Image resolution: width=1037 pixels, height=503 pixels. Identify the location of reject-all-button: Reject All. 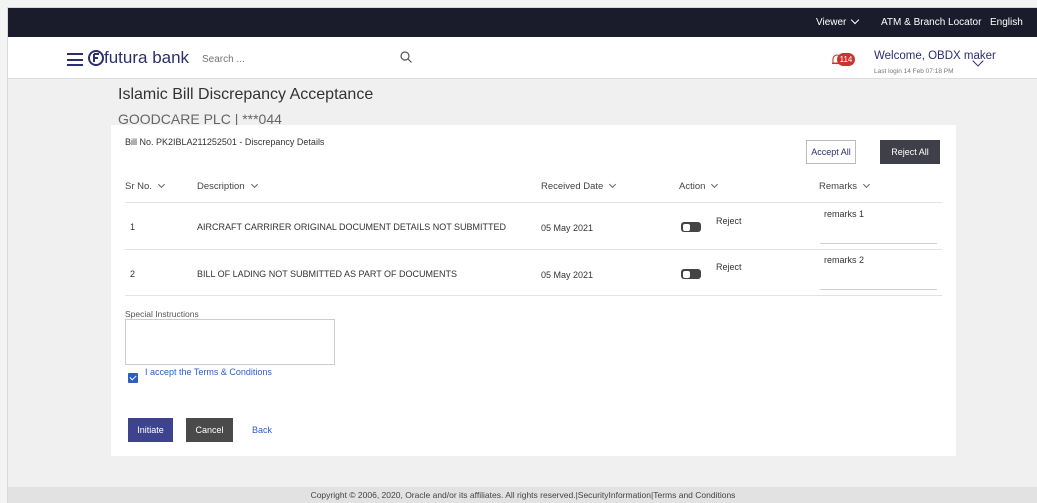
(910, 152).